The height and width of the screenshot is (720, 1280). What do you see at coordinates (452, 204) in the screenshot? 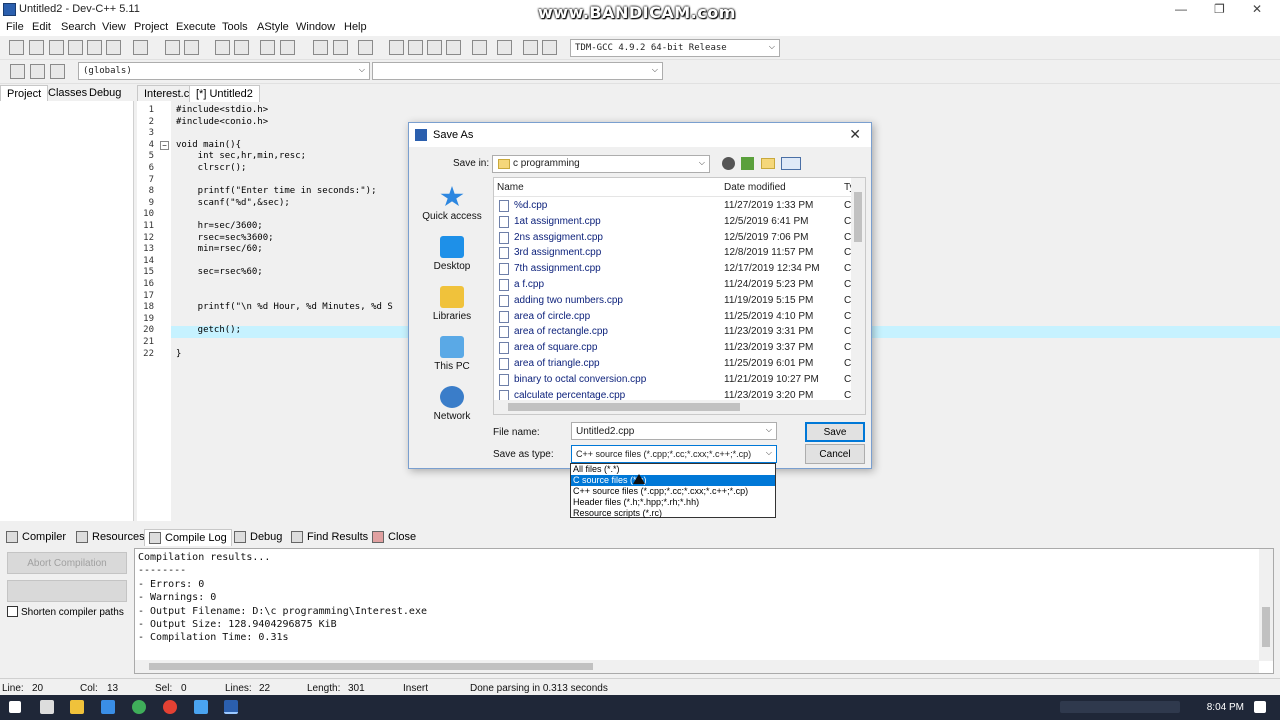
I see `place-quick-access: Quick access` at bounding box center [452, 204].